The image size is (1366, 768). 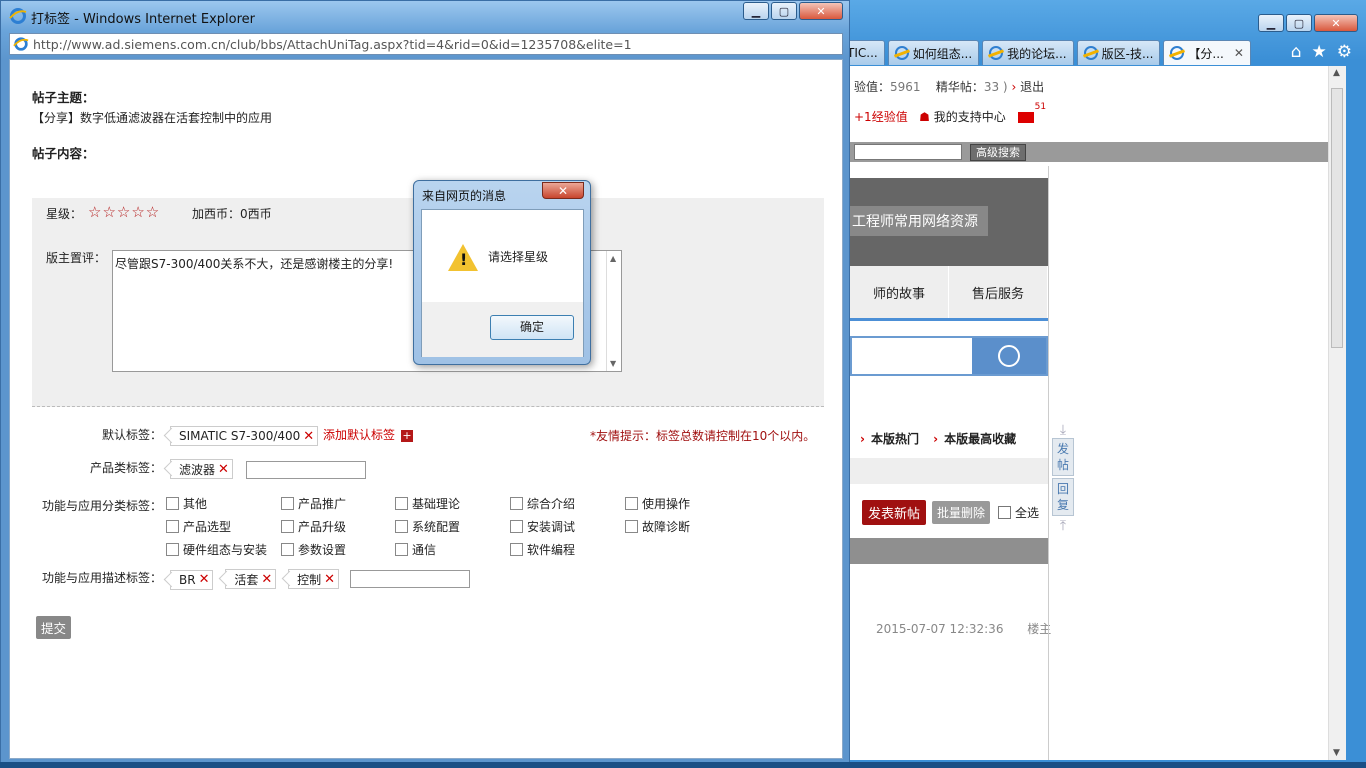 I want to click on option-selection: 产品选型, so click(x=198, y=526).